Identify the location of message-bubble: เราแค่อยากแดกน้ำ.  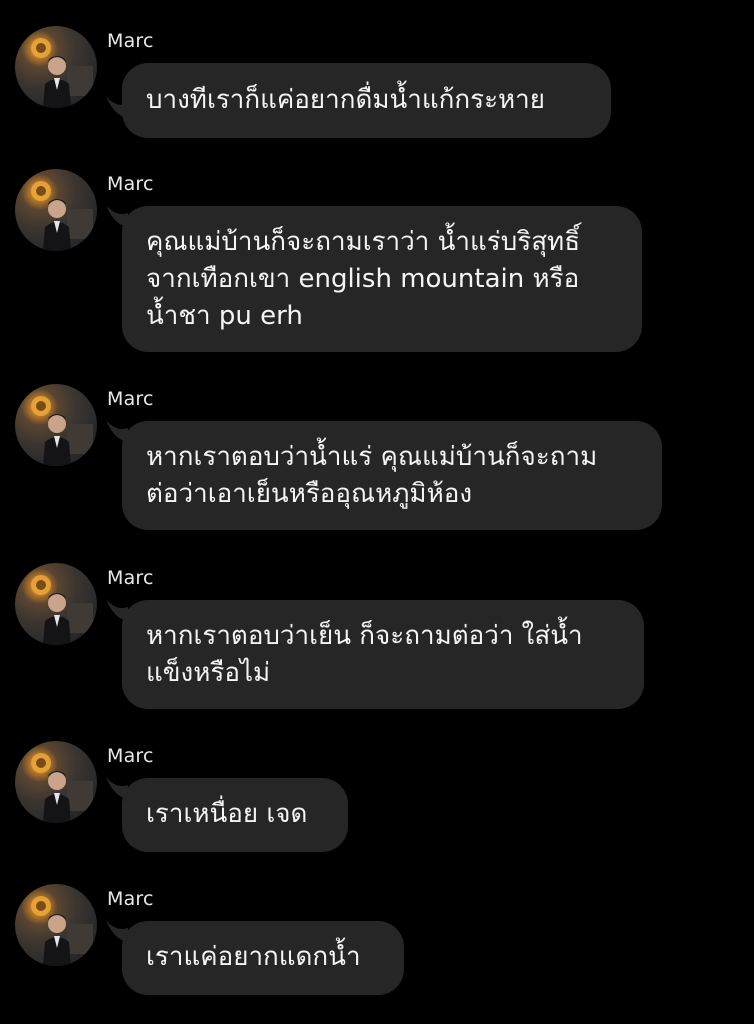
(263, 958).